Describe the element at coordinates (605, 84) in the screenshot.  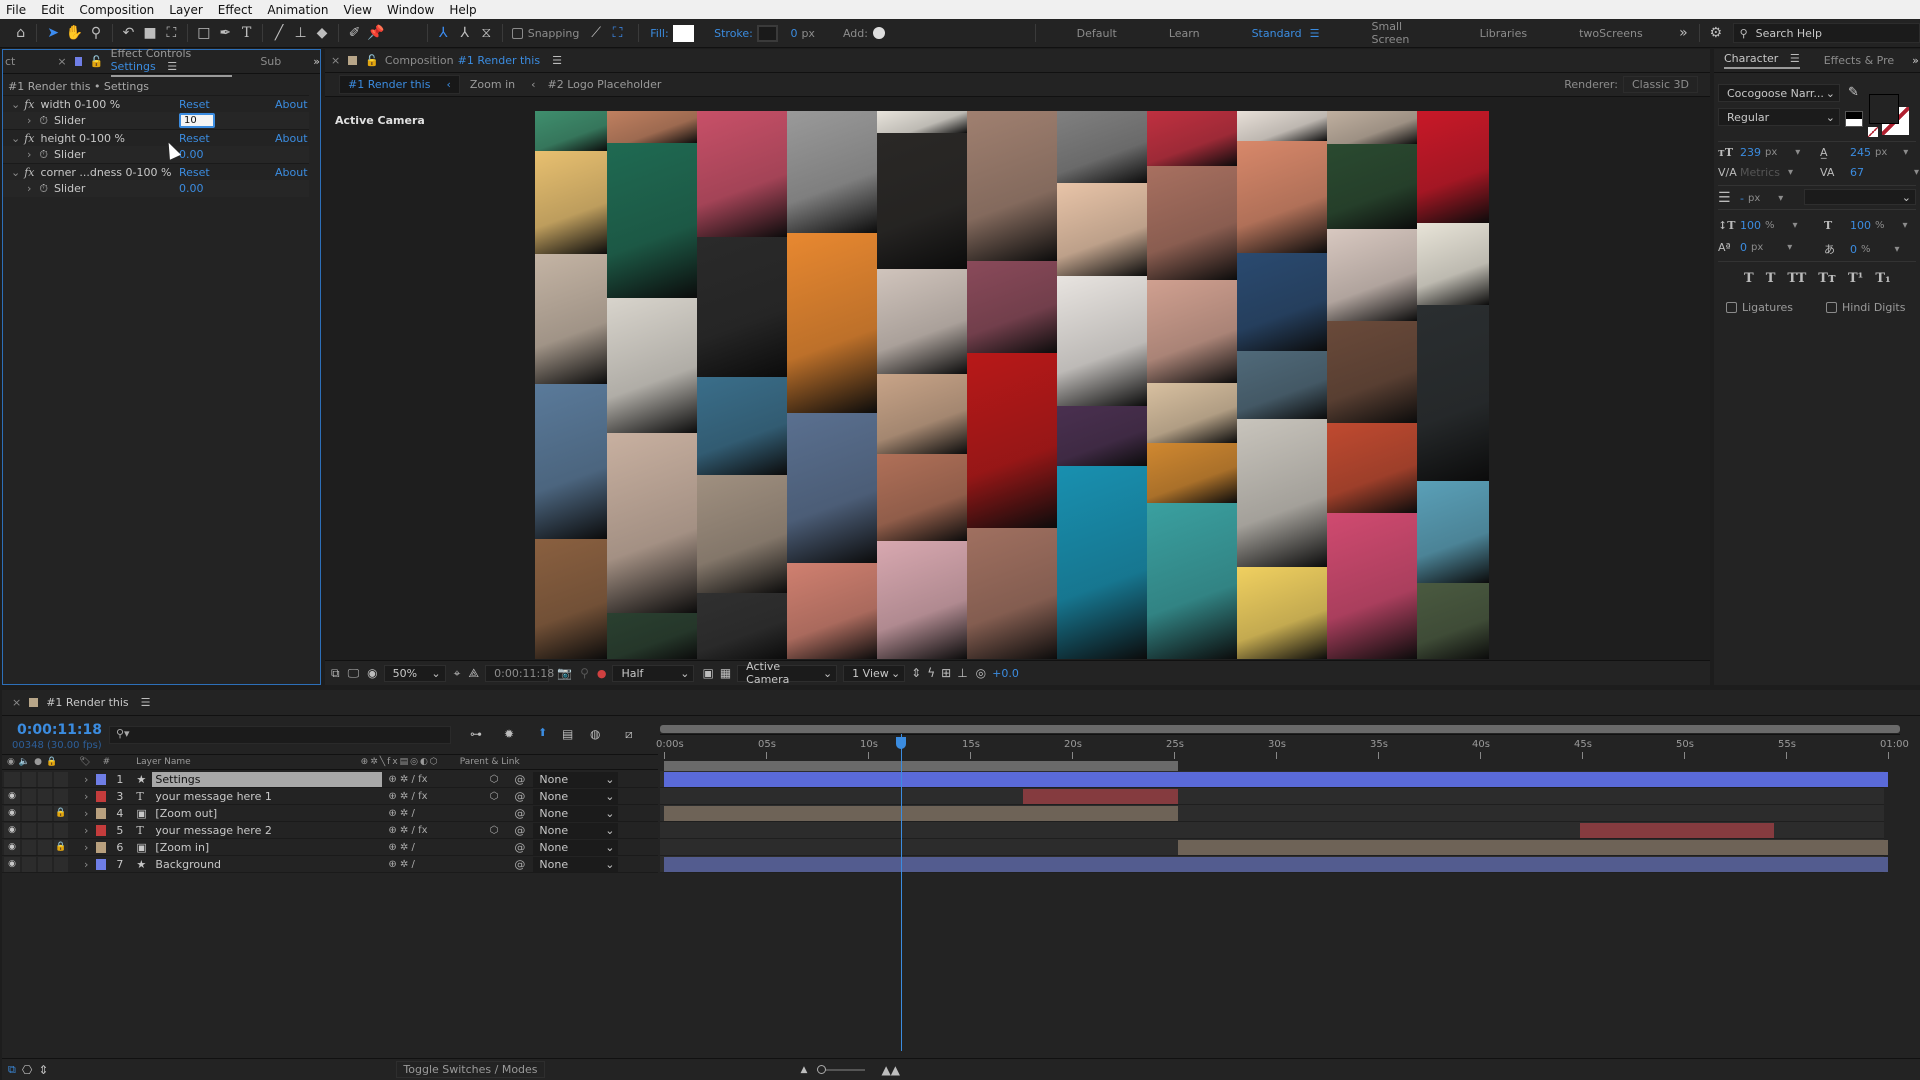
I see `breadcrumb-logo-placeholder: #2 Logo Placeholder` at that location.